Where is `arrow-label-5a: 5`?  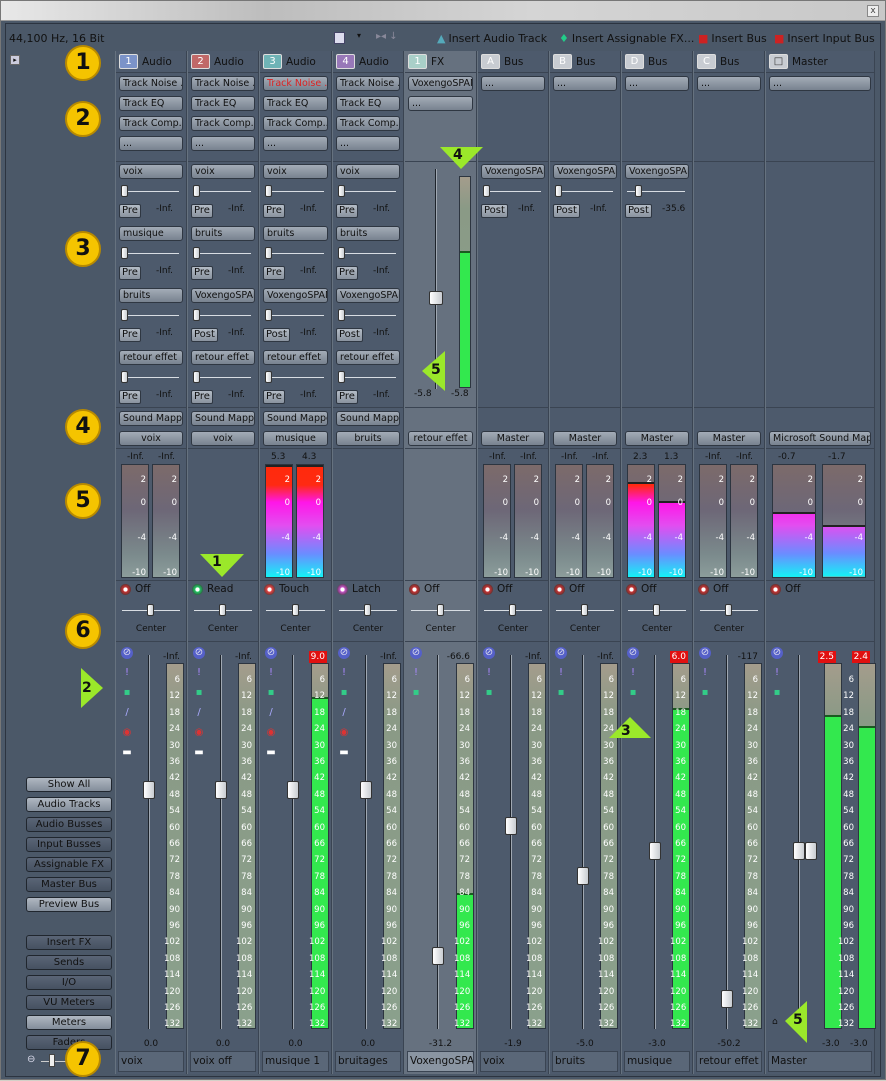 arrow-label-5a: 5 is located at coordinates (436, 370).